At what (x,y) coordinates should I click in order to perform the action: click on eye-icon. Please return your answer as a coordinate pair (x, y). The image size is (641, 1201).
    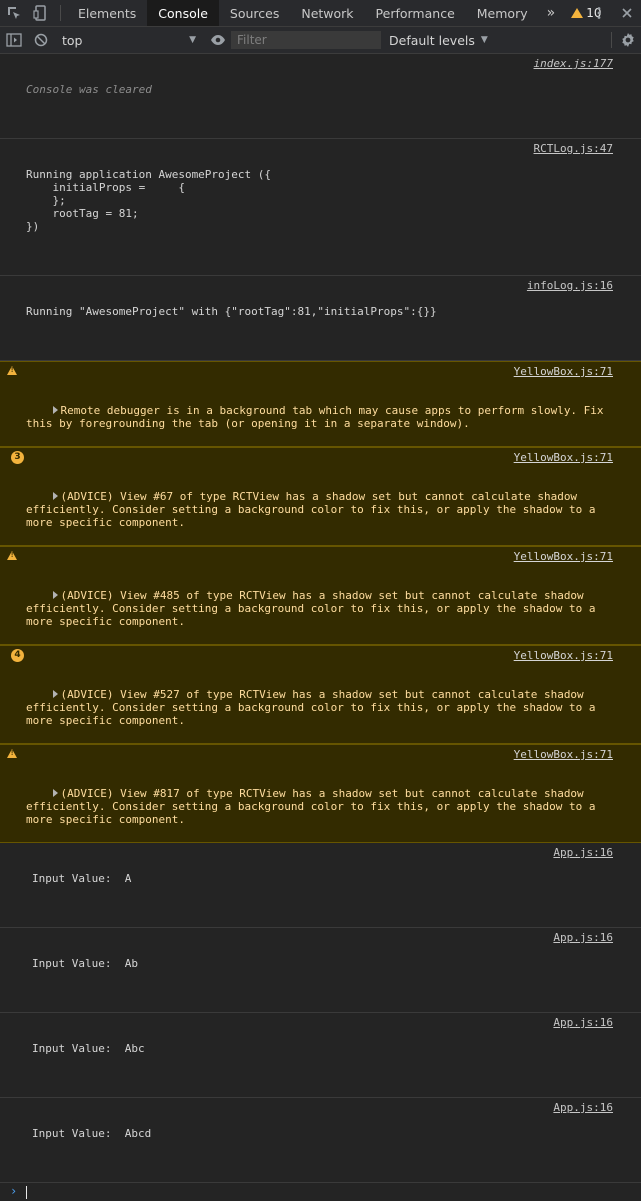
    Looking at the image, I should click on (217, 40).